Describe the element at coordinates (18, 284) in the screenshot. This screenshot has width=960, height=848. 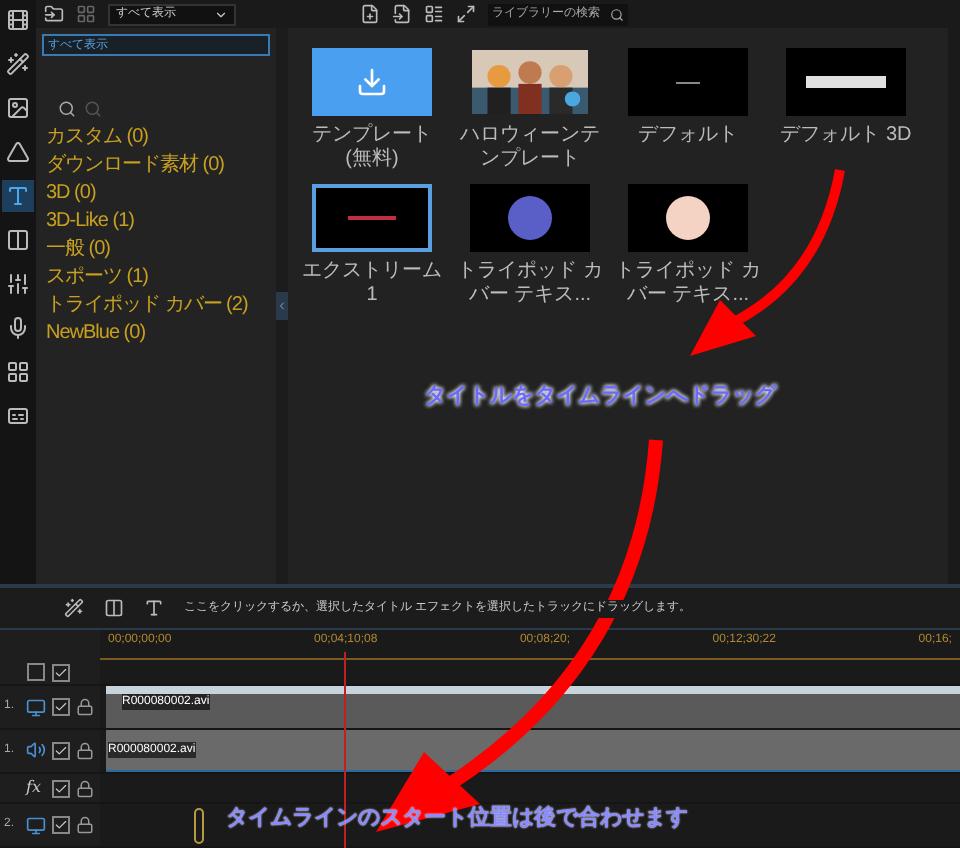
I see `sliders-icon` at that location.